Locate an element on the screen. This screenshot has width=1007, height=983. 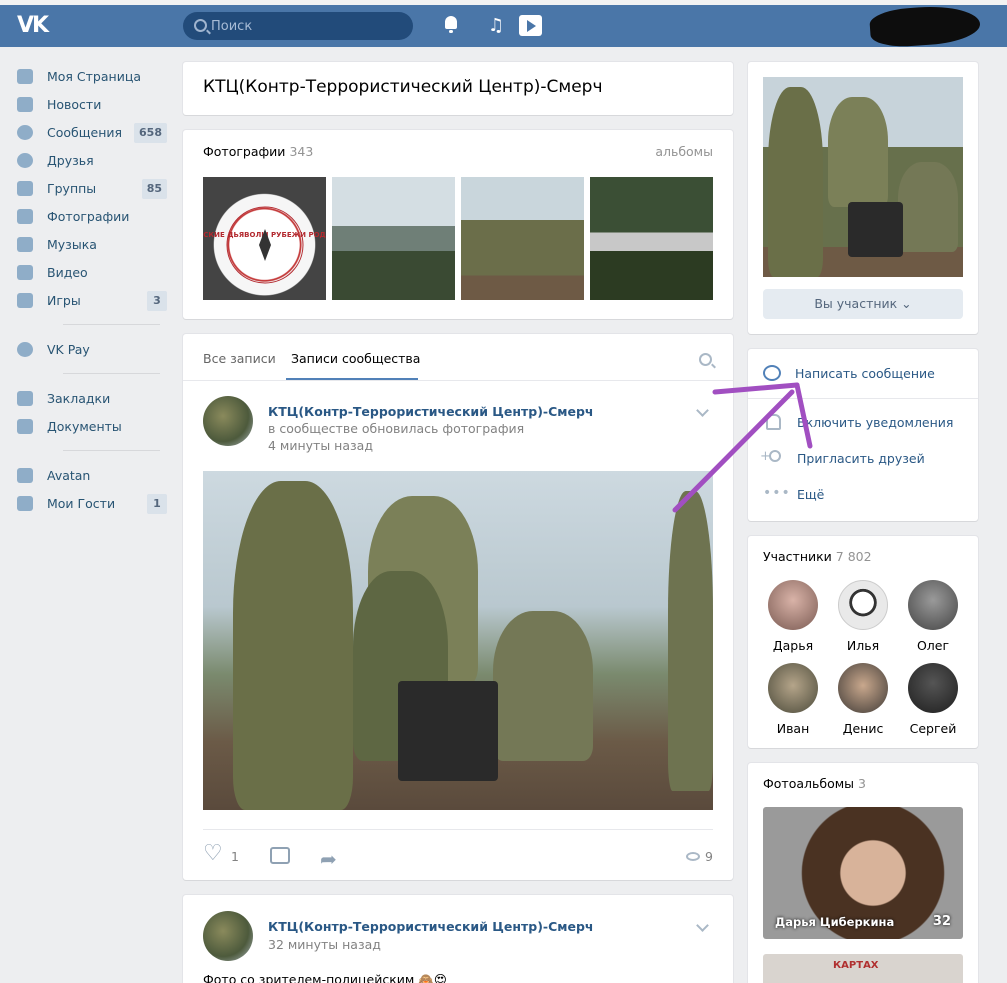
enable-notifications-button: Включить уведомления is located at coordinates (863, 422).